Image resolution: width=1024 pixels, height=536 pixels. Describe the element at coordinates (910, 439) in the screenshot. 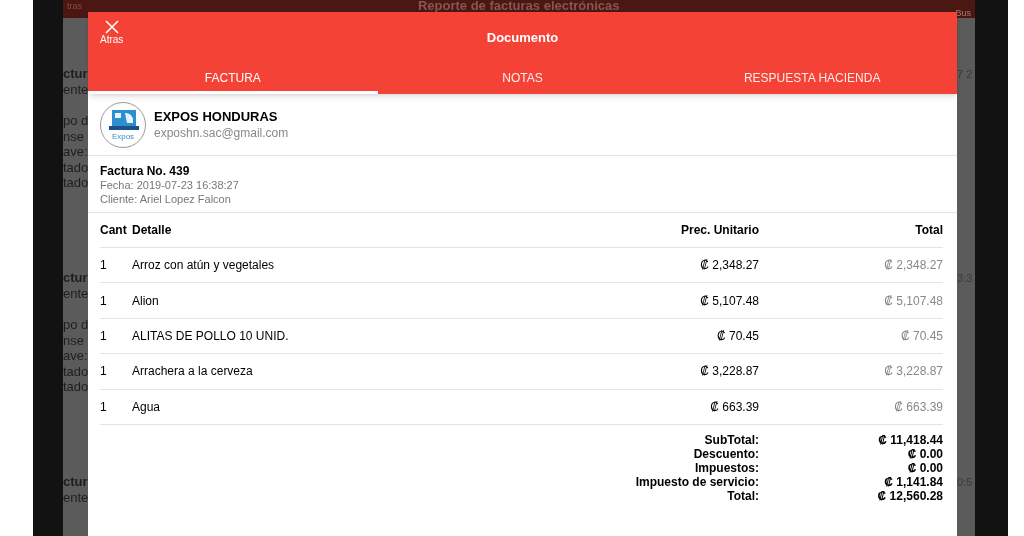

I see `total-value: ₡ 11,418.44` at that location.